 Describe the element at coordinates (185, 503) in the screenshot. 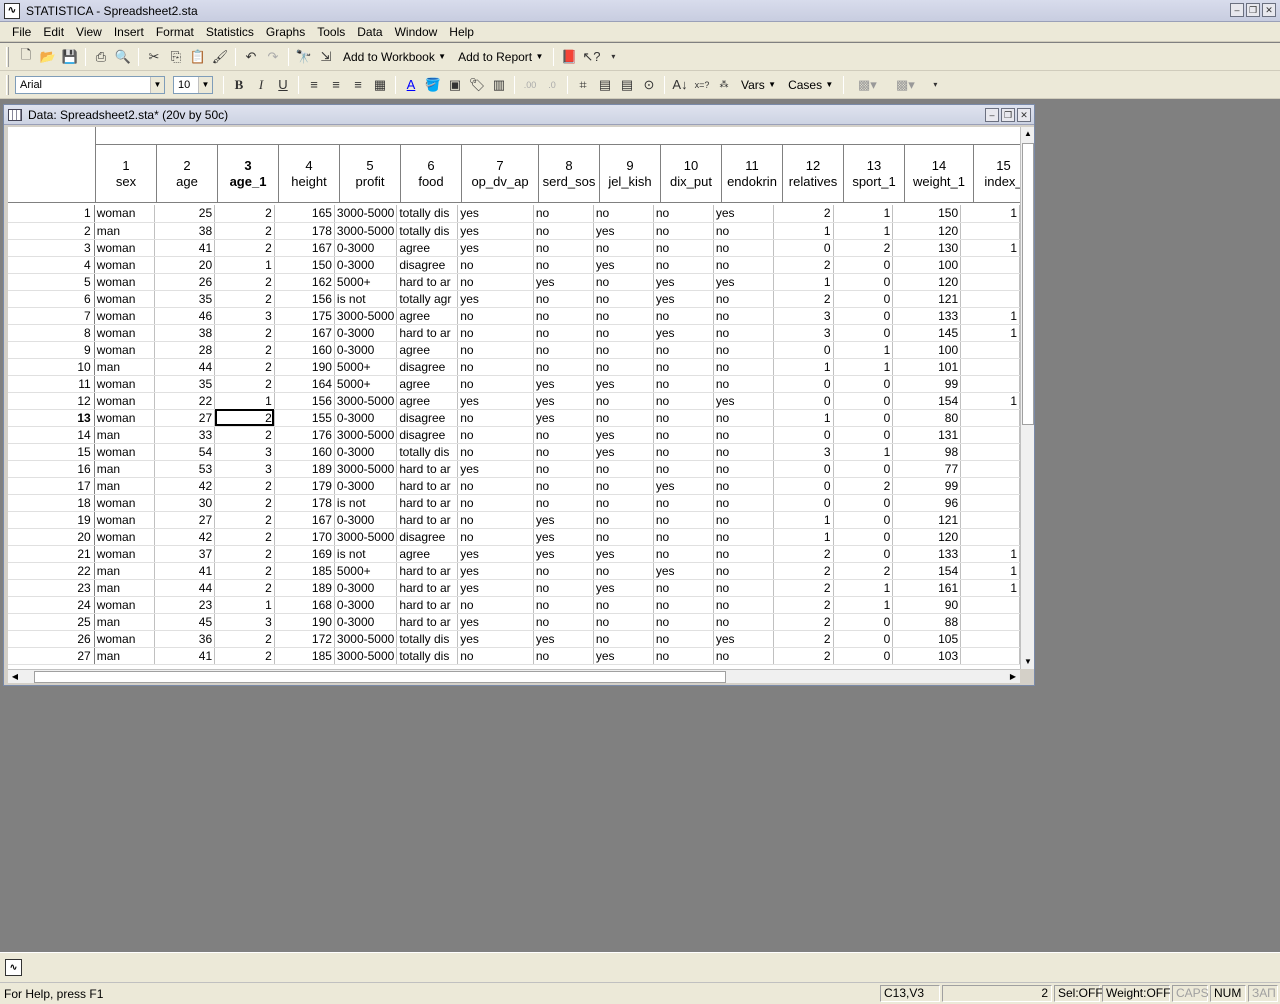

I see `table-cell: 30` at that location.